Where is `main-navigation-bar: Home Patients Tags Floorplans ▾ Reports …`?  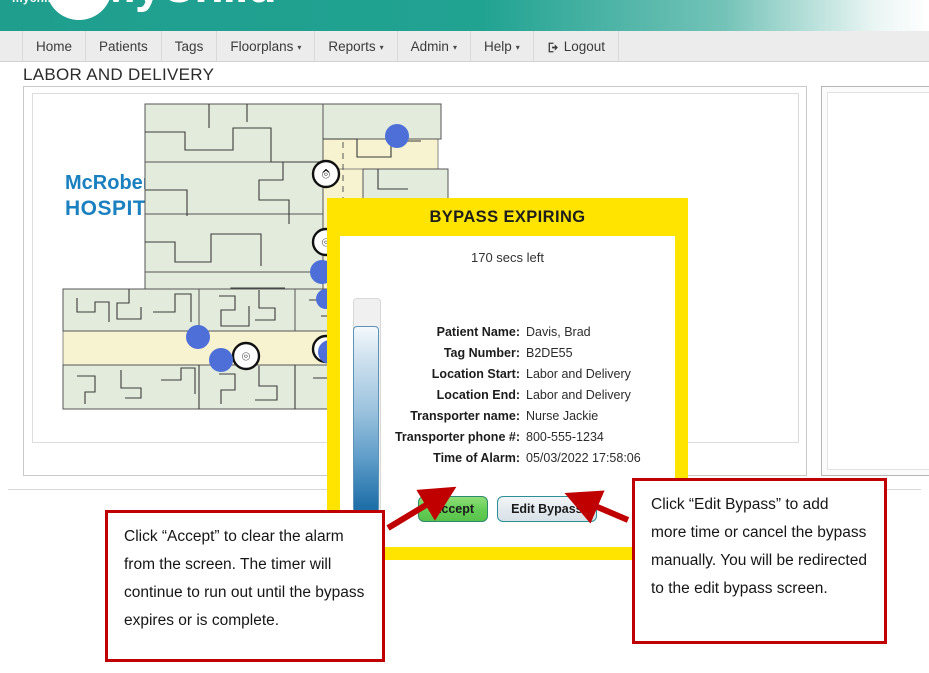 main-navigation-bar: Home Patients Tags Floorplans ▾ Reports … is located at coordinates (464, 46).